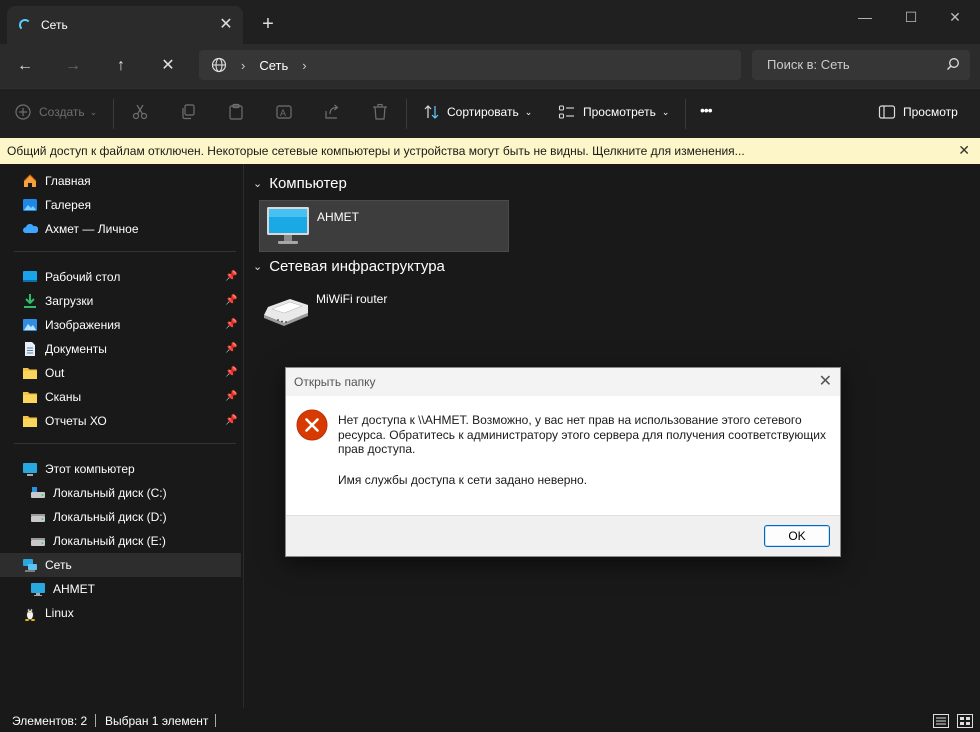  What do you see at coordinates (825, 381) in the screenshot?
I see `dialog-close-icon: ✕` at bounding box center [825, 381].